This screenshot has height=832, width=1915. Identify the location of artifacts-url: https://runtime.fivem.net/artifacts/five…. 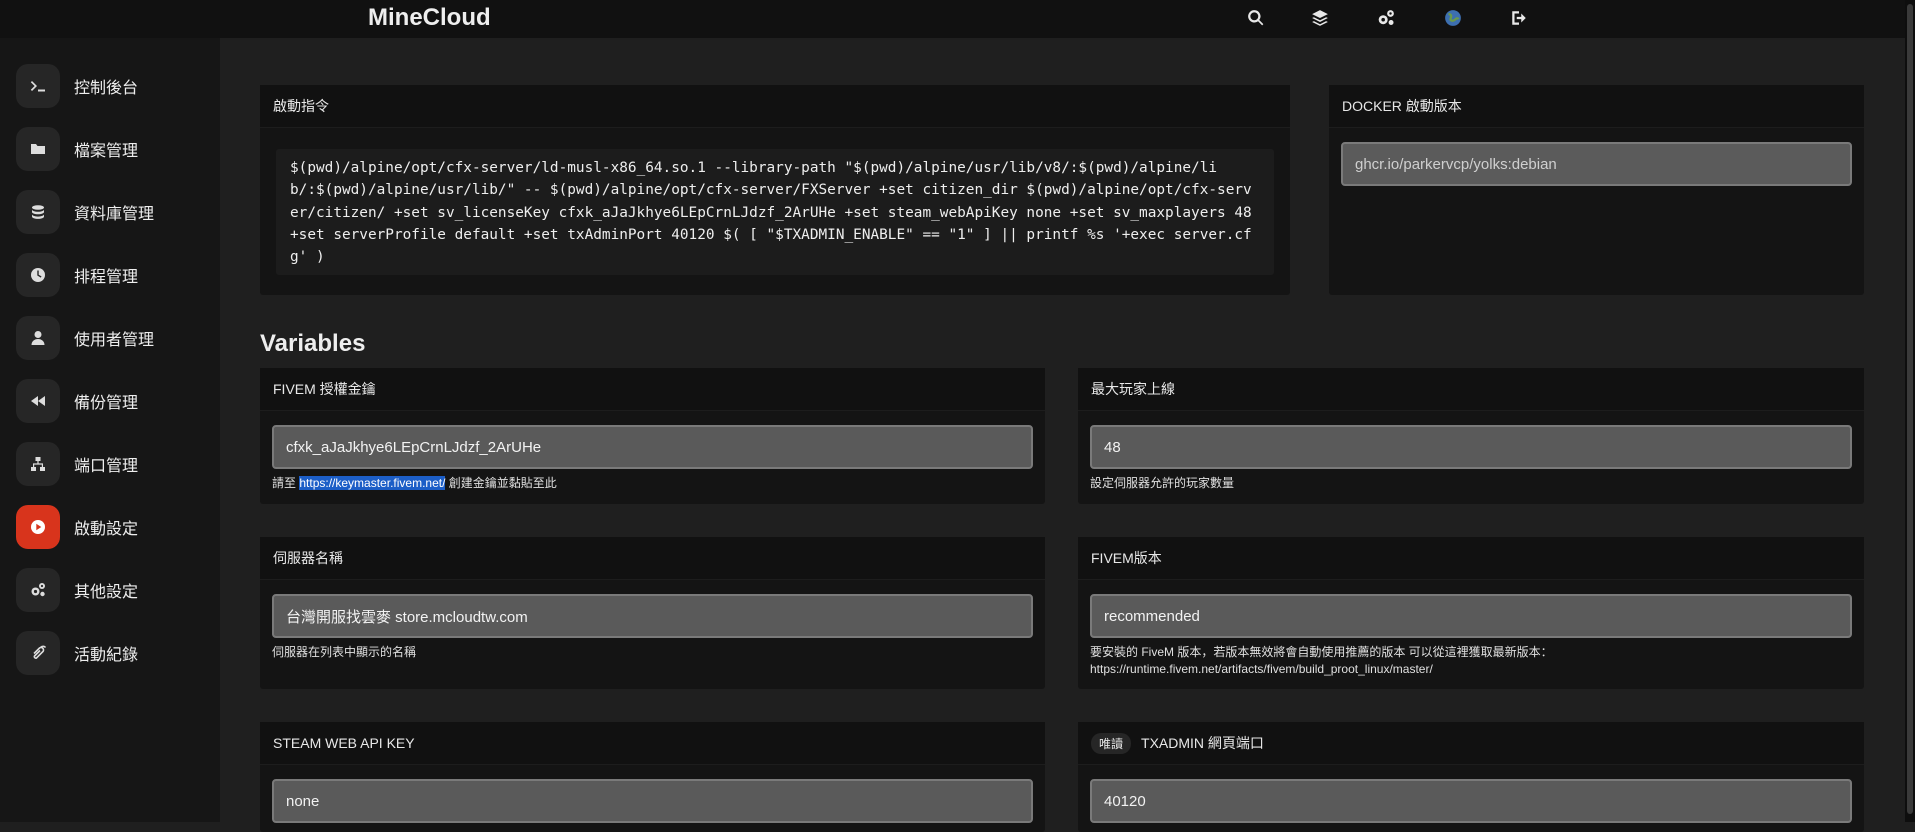
(1261, 669).